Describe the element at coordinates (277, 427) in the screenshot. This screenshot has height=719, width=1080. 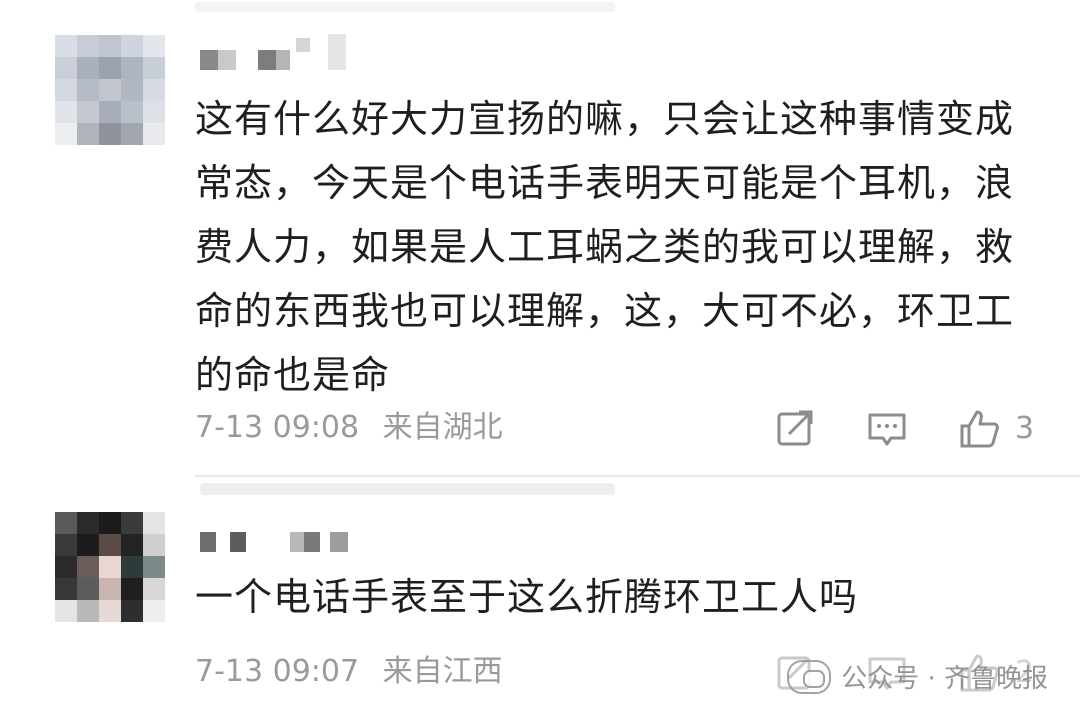
I see `comment-date: 7-13 09:08` at that location.